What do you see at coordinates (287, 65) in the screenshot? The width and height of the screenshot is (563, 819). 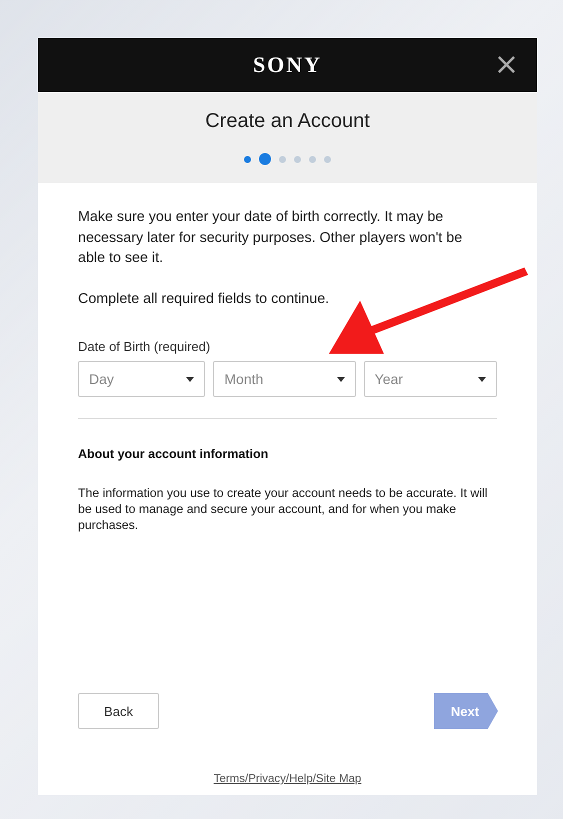 I see `logo: SONY` at bounding box center [287, 65].